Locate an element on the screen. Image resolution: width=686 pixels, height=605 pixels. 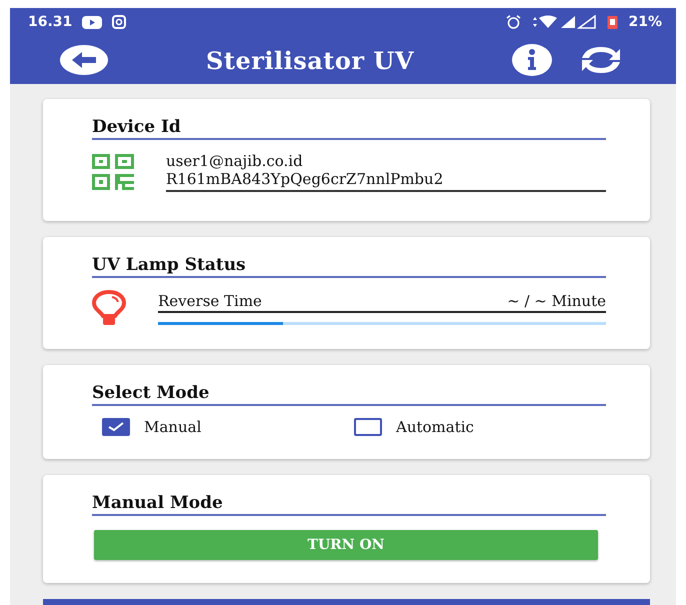
status-time: 16.31 is located at coordinates (50, 22).